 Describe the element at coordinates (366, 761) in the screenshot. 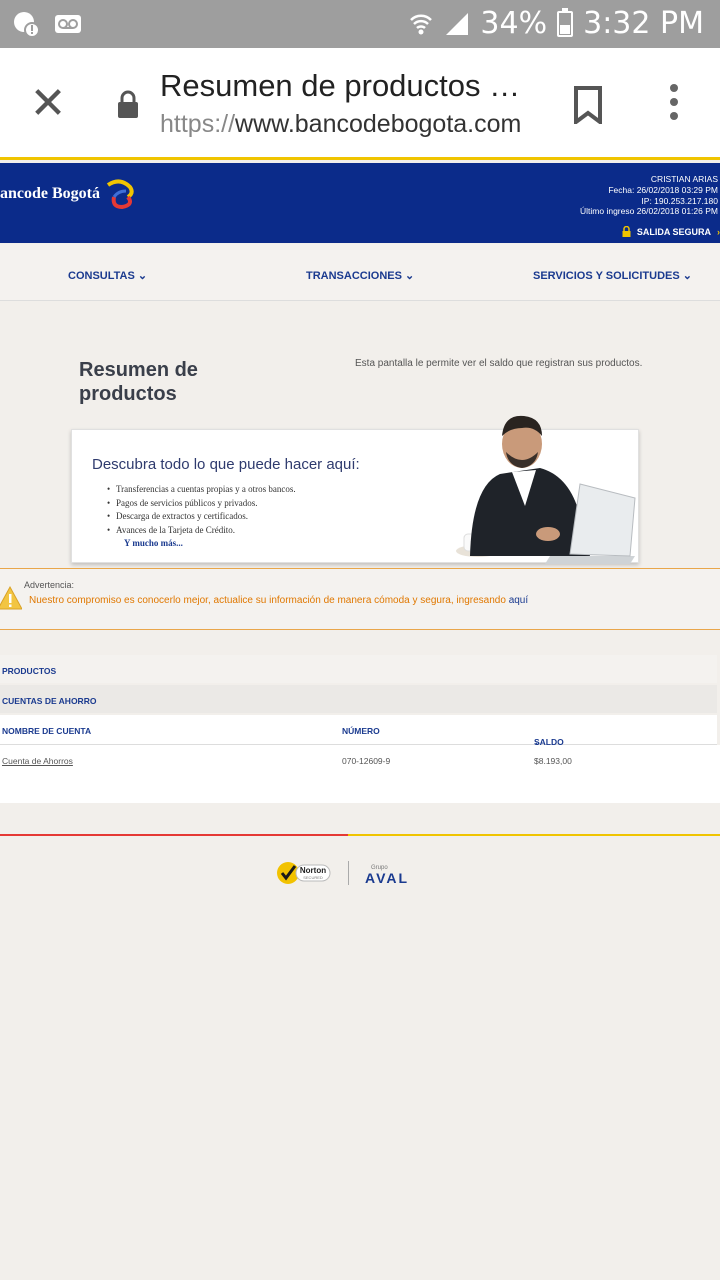

I see `account-number: 070-12609-9` at that location.